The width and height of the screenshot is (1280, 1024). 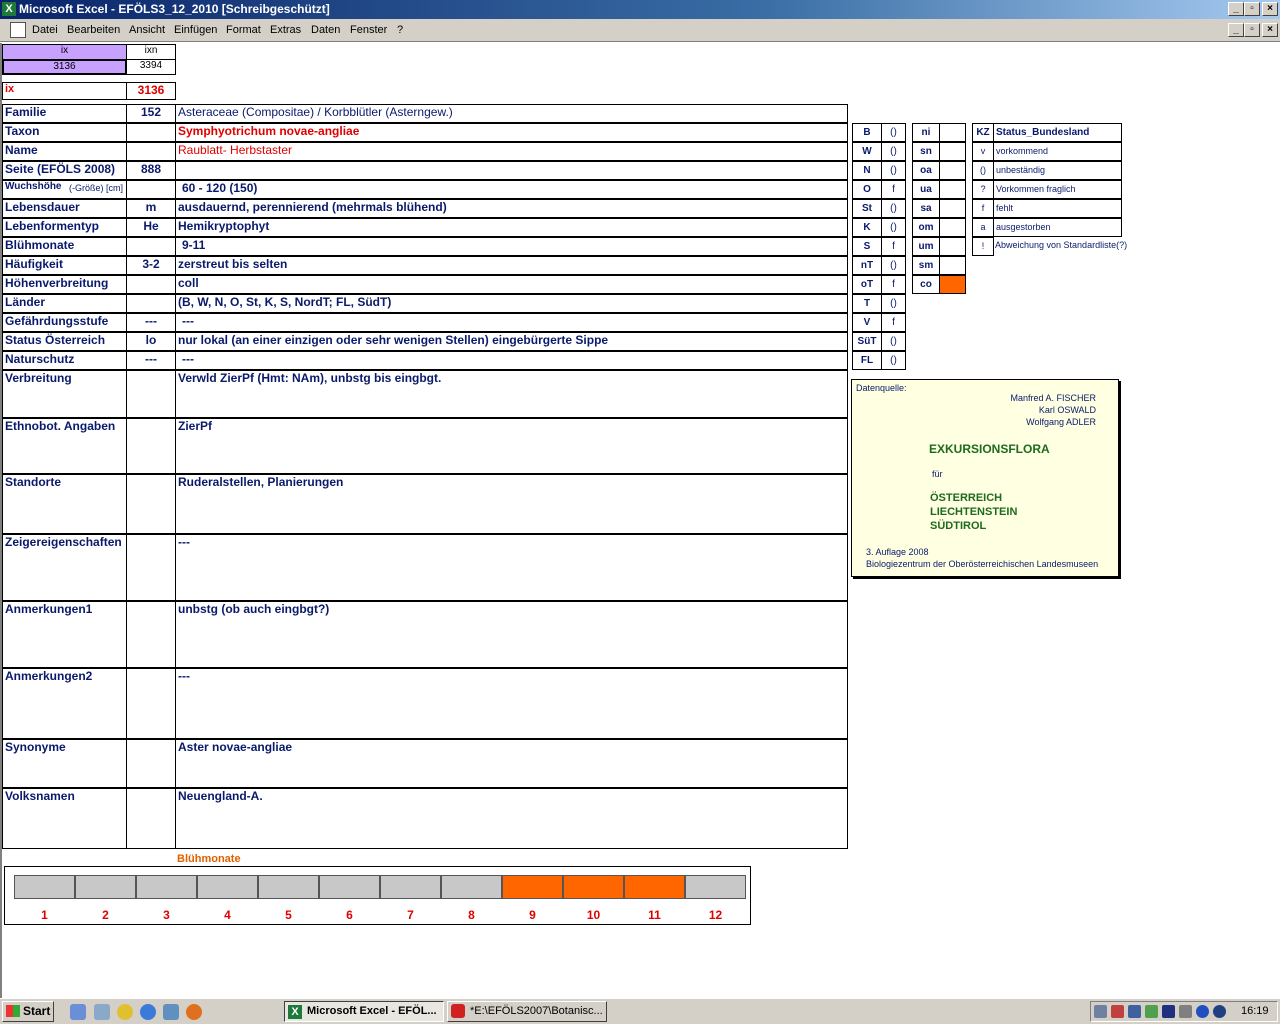 What do you see at coordinates (78, 1012) in the screenshot?
I see `desktop-icon` at bounding box center [78, 1012].